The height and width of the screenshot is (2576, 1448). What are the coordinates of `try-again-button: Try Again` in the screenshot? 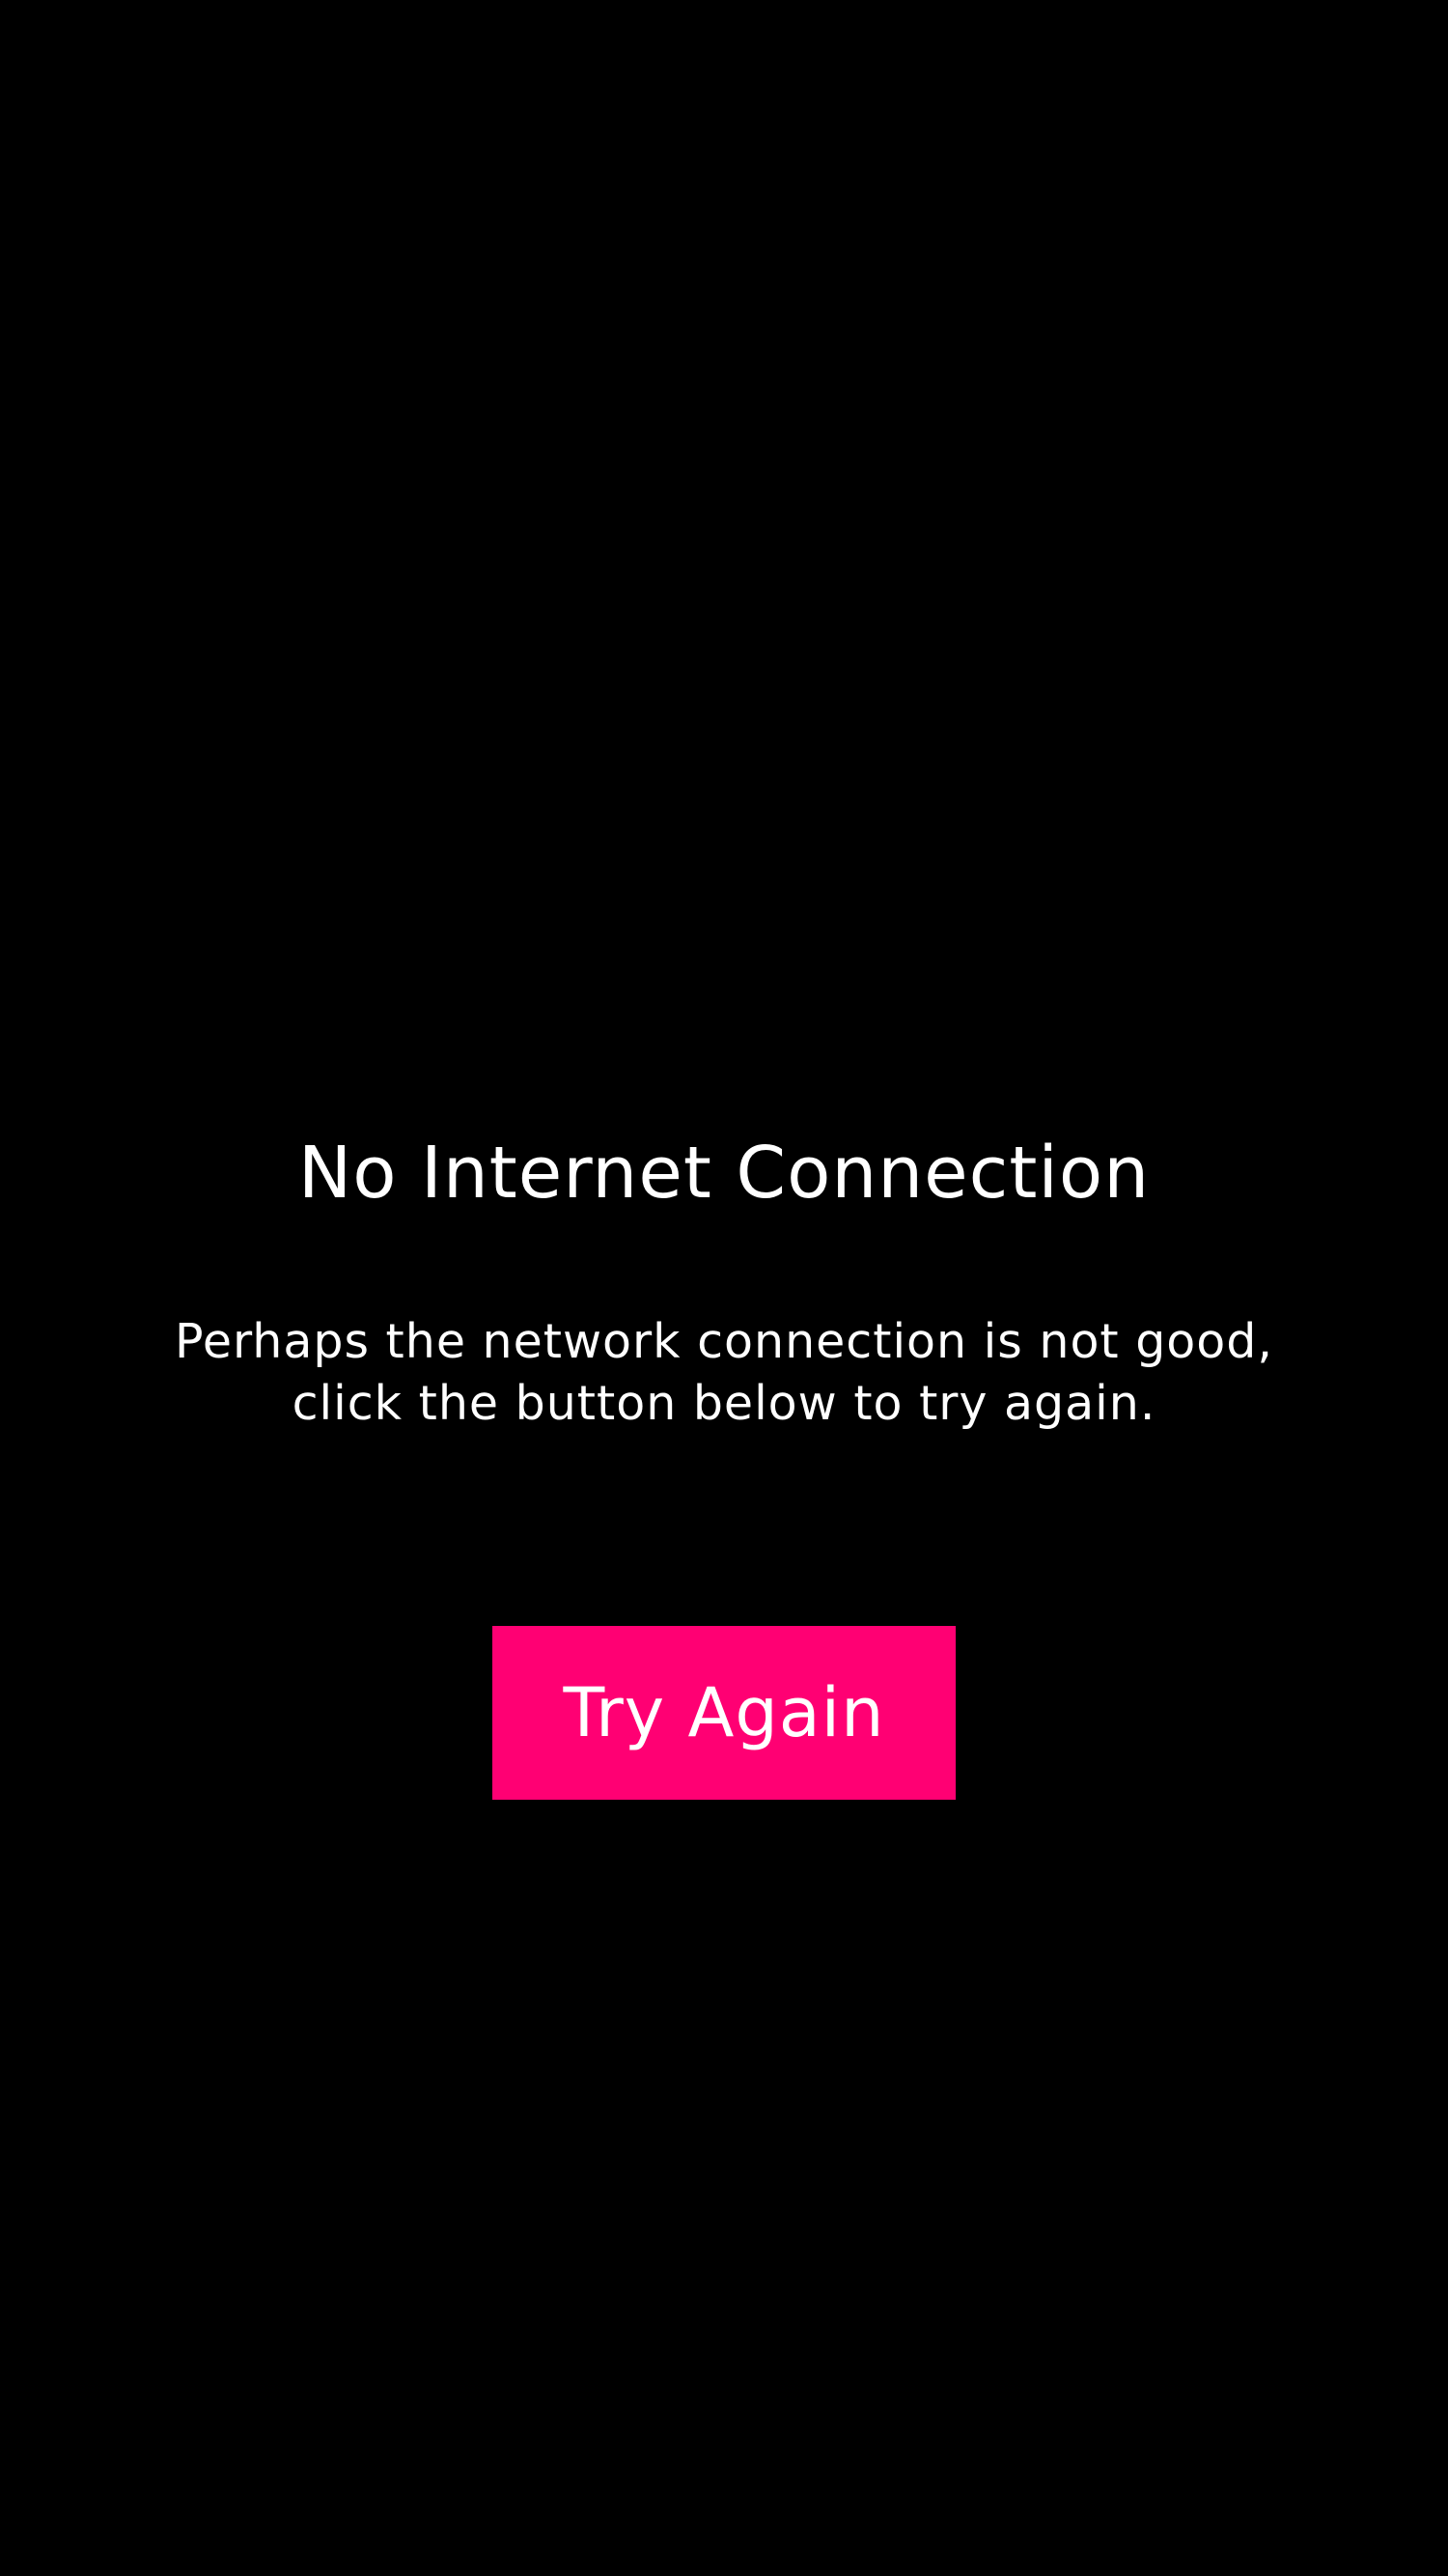 It's located at (724, 1713).